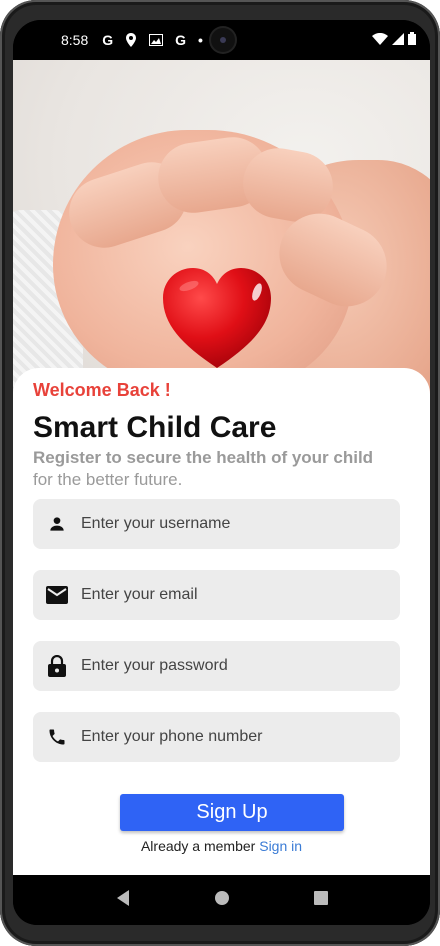 The image size is (440, 946). What do you see at coordinates (198, 846) in the screenshot?
I see `member-text: Already a member` at bounding box center [198, 846].